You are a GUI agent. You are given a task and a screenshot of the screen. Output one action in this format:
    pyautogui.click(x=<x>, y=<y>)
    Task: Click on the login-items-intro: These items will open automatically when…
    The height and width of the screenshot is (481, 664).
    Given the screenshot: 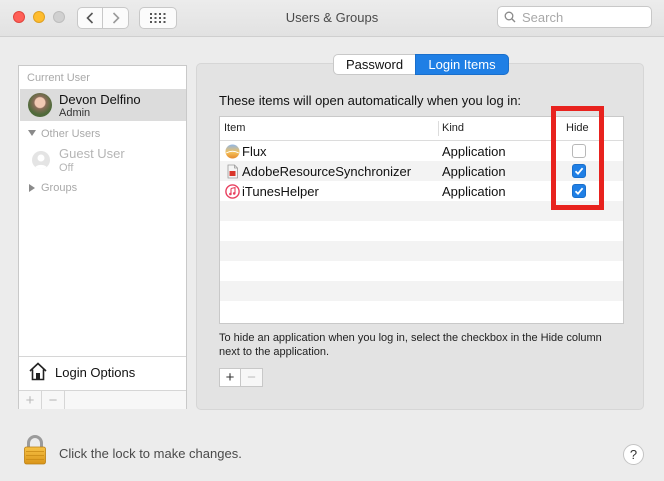 What is the action you would take?
    pyautogui.click(x=370, y=100)
    